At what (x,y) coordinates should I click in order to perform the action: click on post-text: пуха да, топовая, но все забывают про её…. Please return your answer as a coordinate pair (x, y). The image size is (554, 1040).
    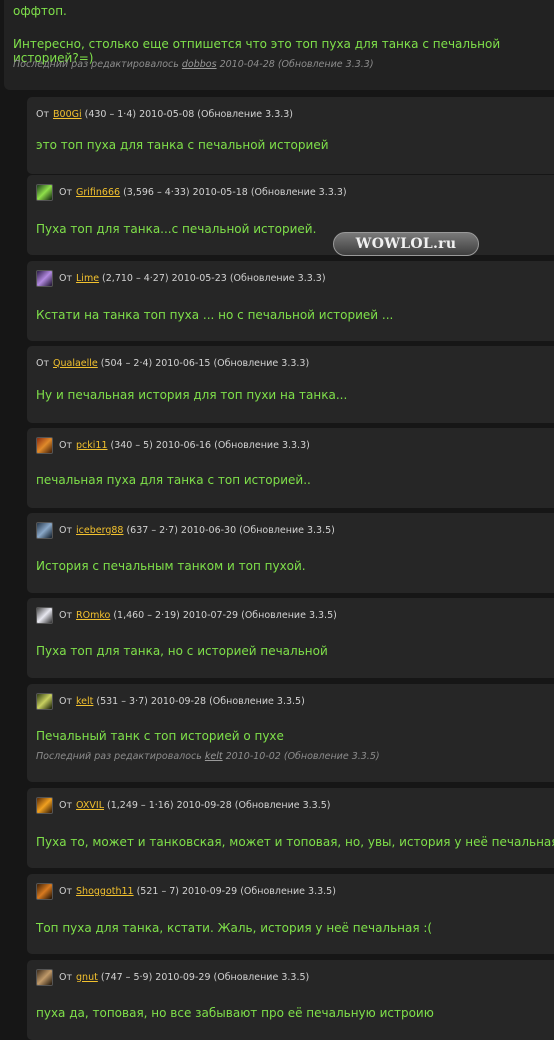
    Looking at the image, I should click on (235, 1013).